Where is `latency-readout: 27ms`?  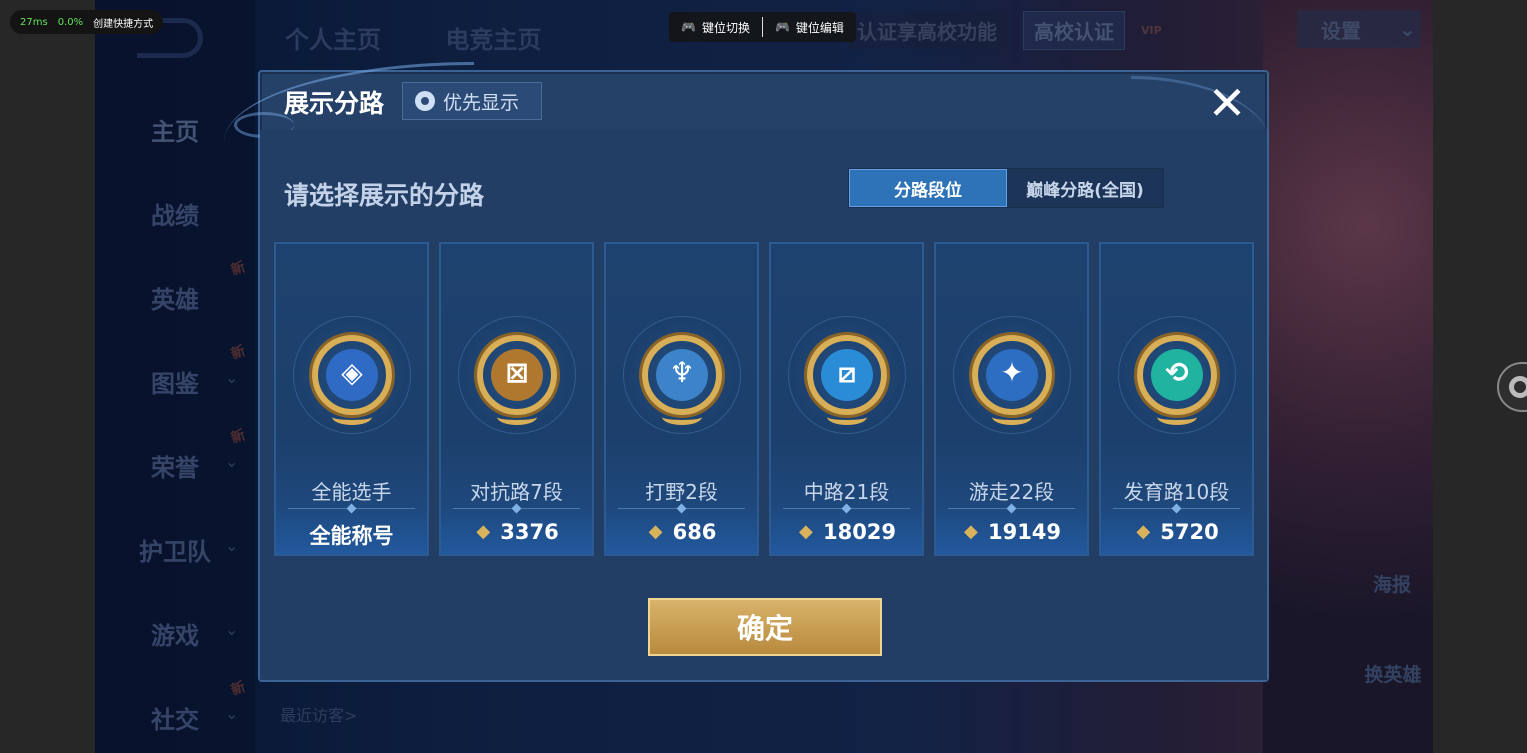
latency-readout: 27ms is located at coordinates (34, 22).